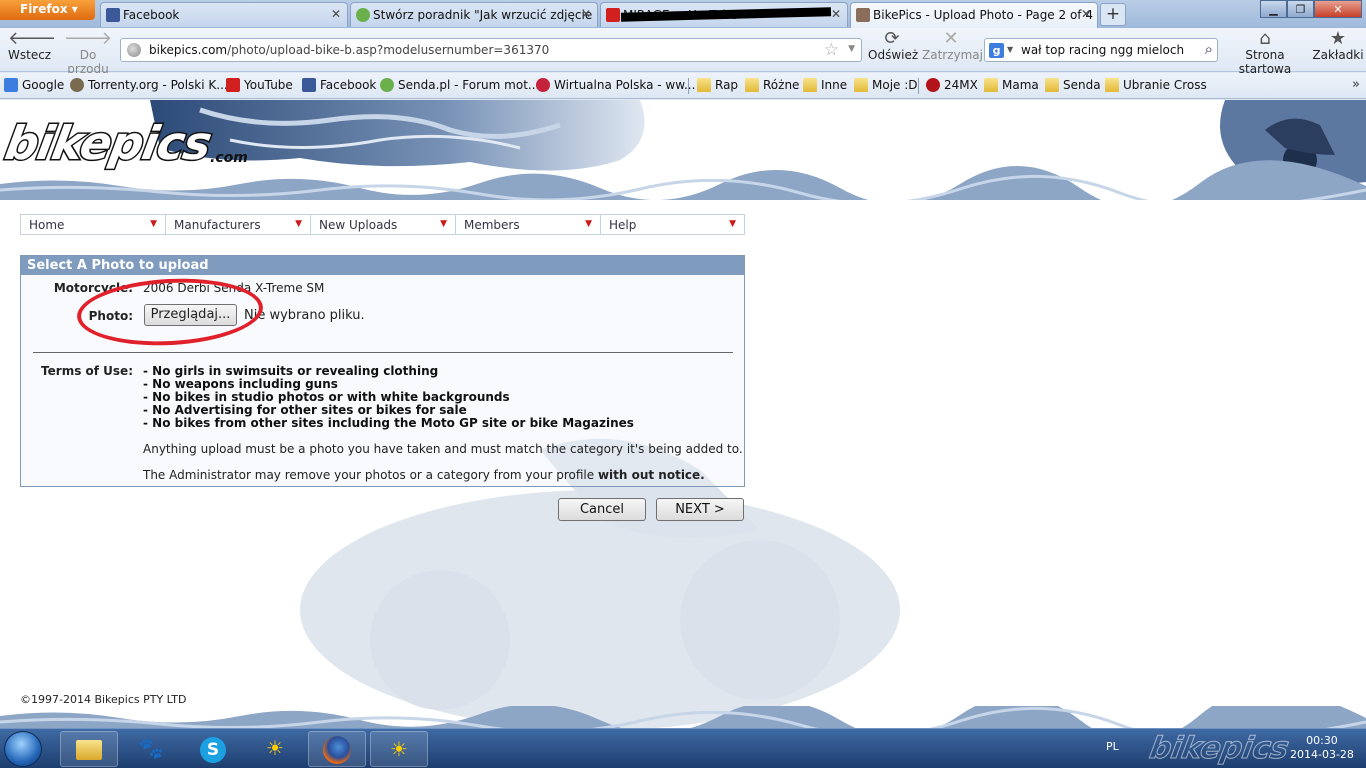 The height and width of the screenshot is (768, 1366). Describe the element at coordinates (724, 14) in the screenshot. I see `tab-youtube: MIRAGE ... YouTube ✕` at that location.